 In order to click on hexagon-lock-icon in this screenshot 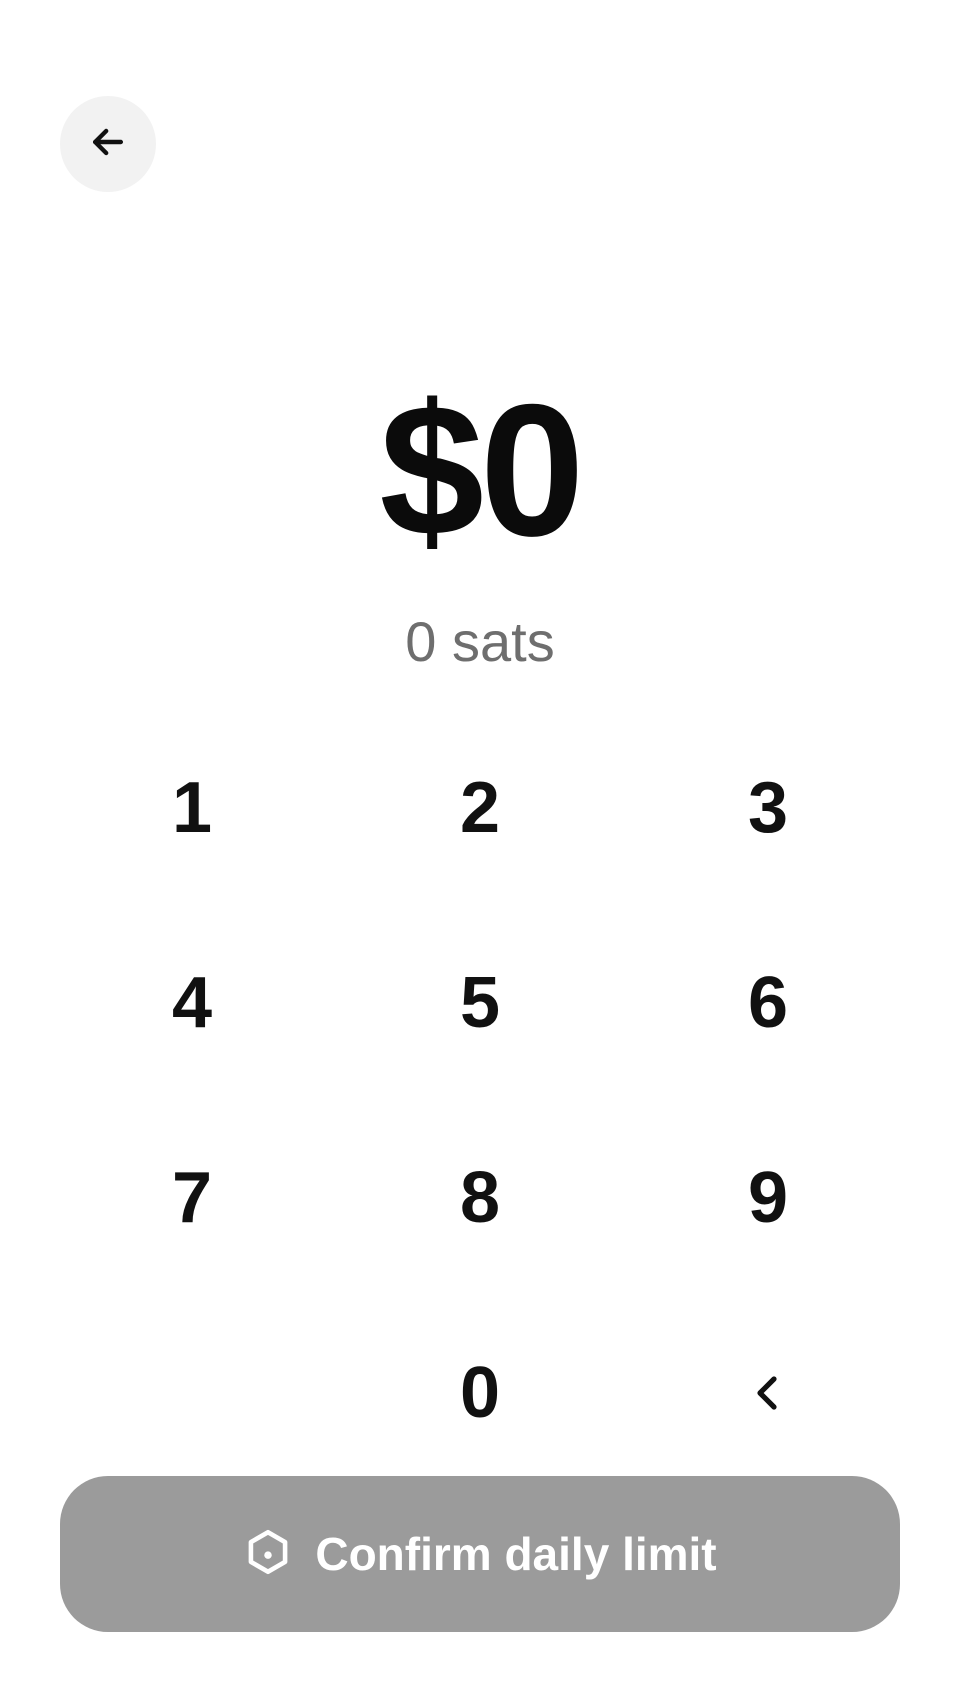, I will do `click(268, 1554)`.